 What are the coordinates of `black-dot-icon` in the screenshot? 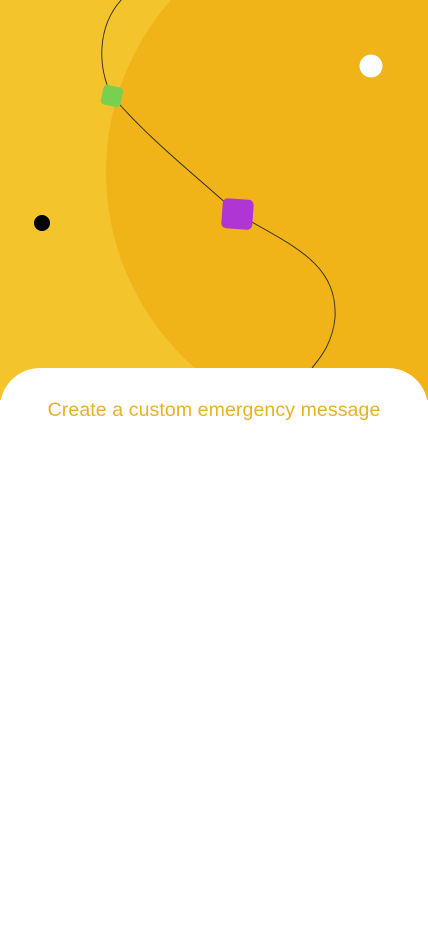 It's located at (42, 223).